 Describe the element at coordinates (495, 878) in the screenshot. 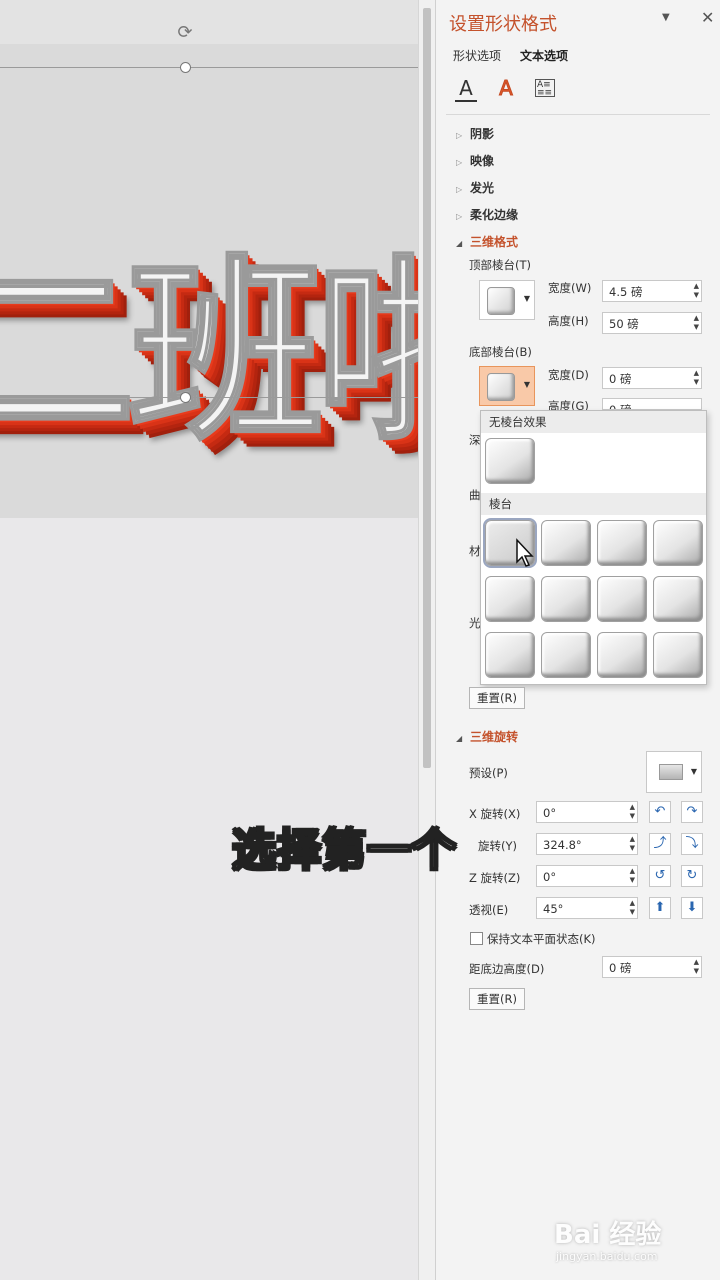

I see `z-rotation-label: Z 旋转(Z)` at that location.